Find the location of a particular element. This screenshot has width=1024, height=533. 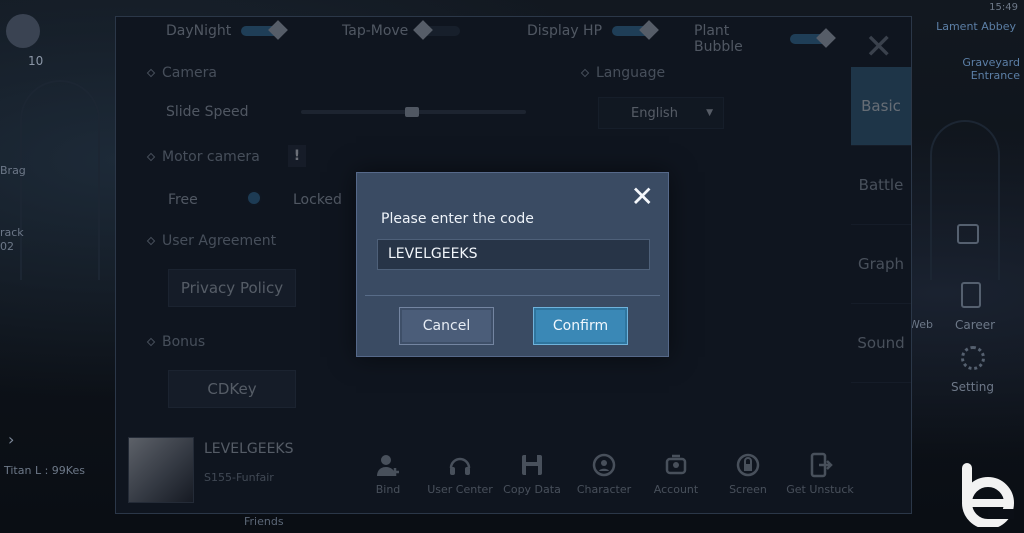

slide-speed-slider is located at coordinates (413, 112).